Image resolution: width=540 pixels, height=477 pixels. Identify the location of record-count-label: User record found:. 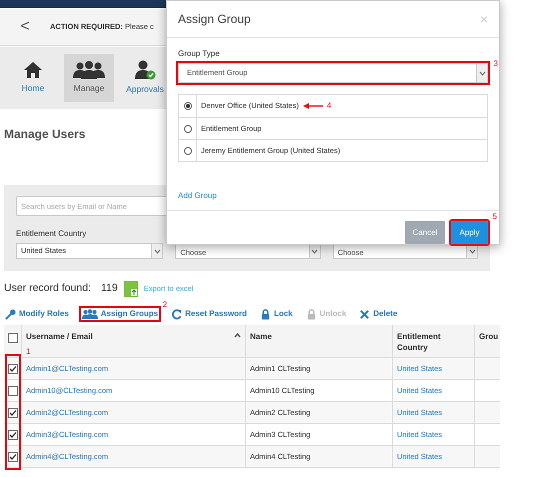
(47, 288).